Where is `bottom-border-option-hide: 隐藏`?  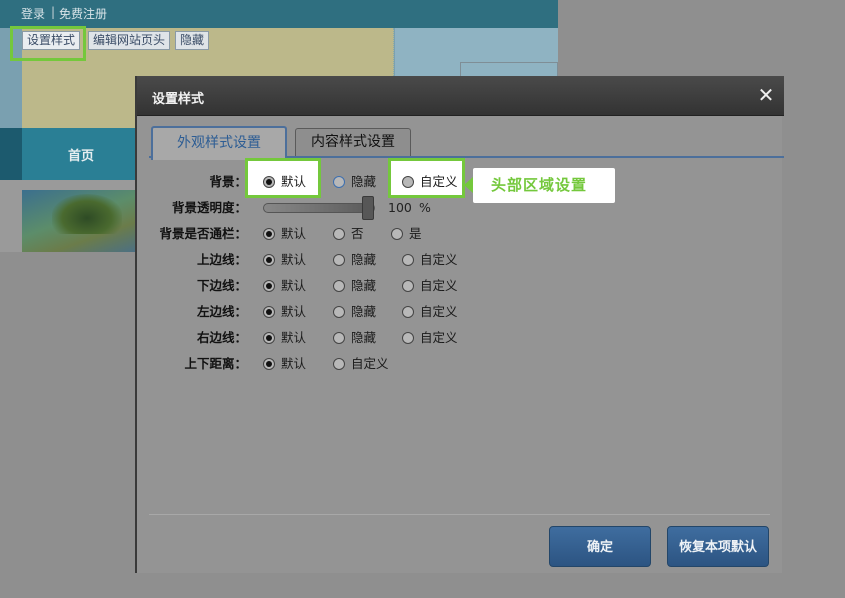
bottom-border-option-hide: 隐藏 is located at coordinates (354, 286).